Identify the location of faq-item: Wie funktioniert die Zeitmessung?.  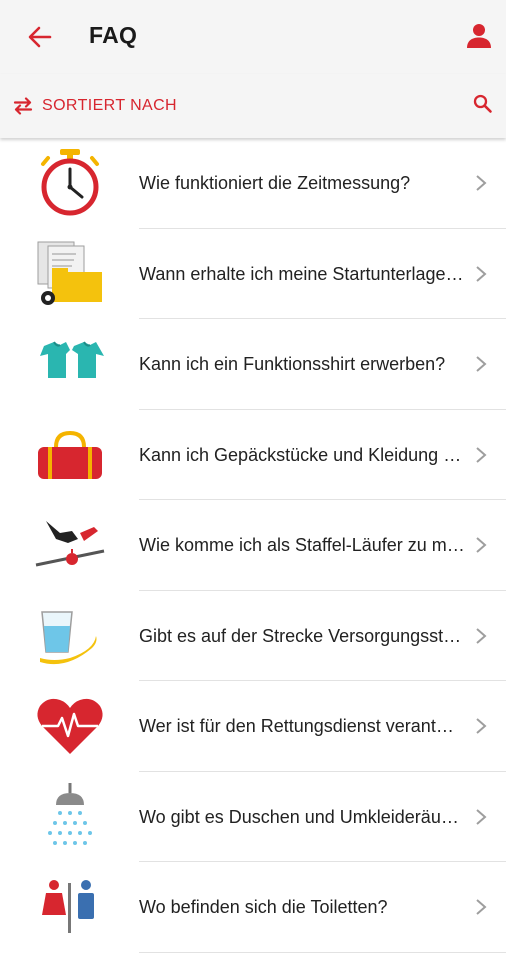
(253, 183).